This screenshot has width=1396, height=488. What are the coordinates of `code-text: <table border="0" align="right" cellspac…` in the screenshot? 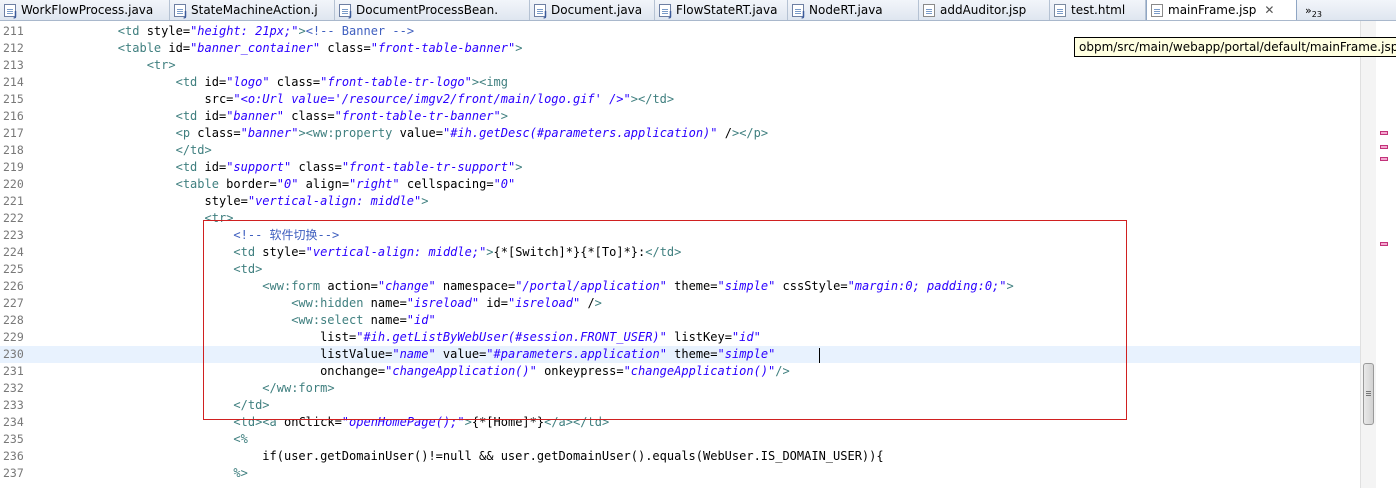 It's located at (345, 184).